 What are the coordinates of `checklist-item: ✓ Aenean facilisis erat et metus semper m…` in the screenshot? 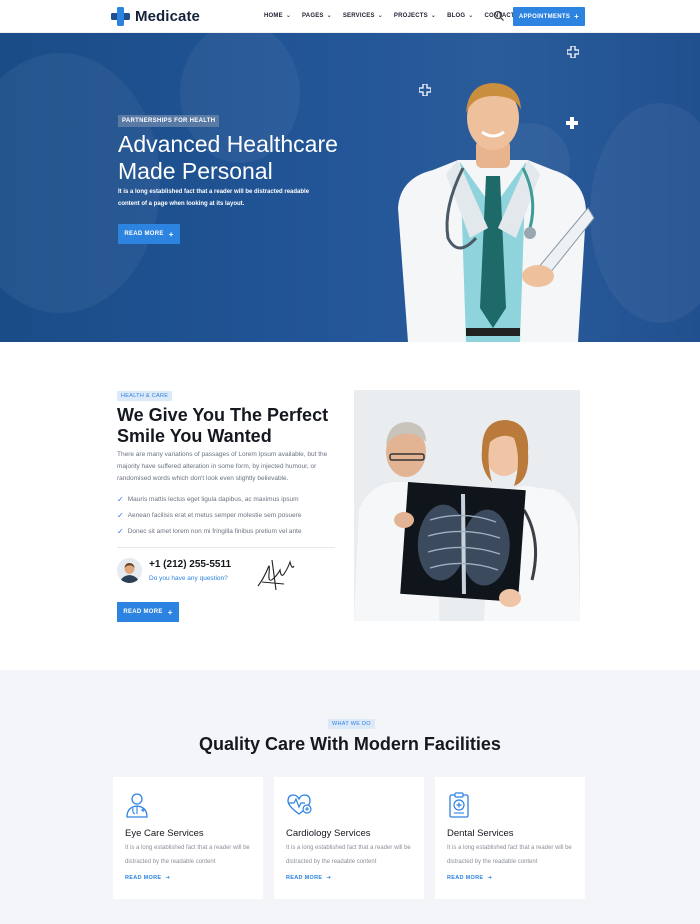 It's located at (232, 515).